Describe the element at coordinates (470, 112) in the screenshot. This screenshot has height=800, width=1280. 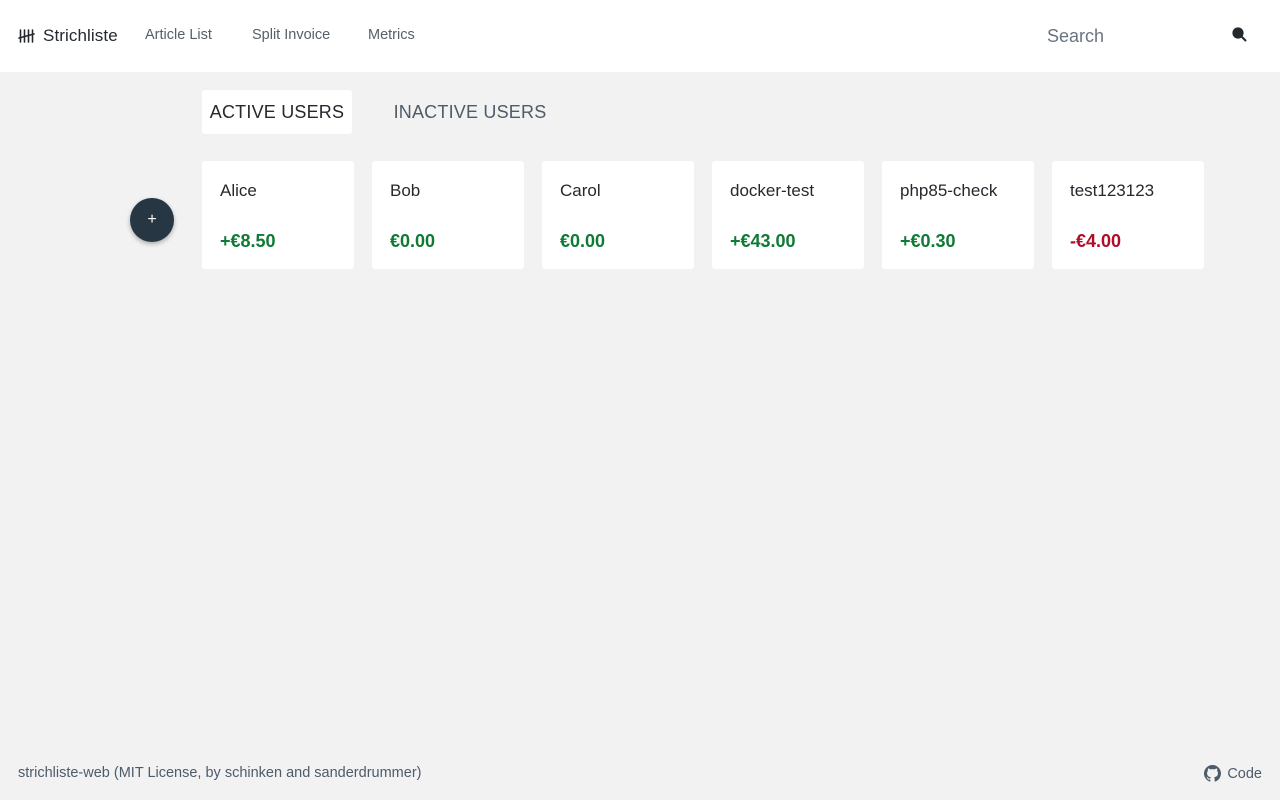
I see `tab-inactive-users: INACTIVE USERS` at that location.